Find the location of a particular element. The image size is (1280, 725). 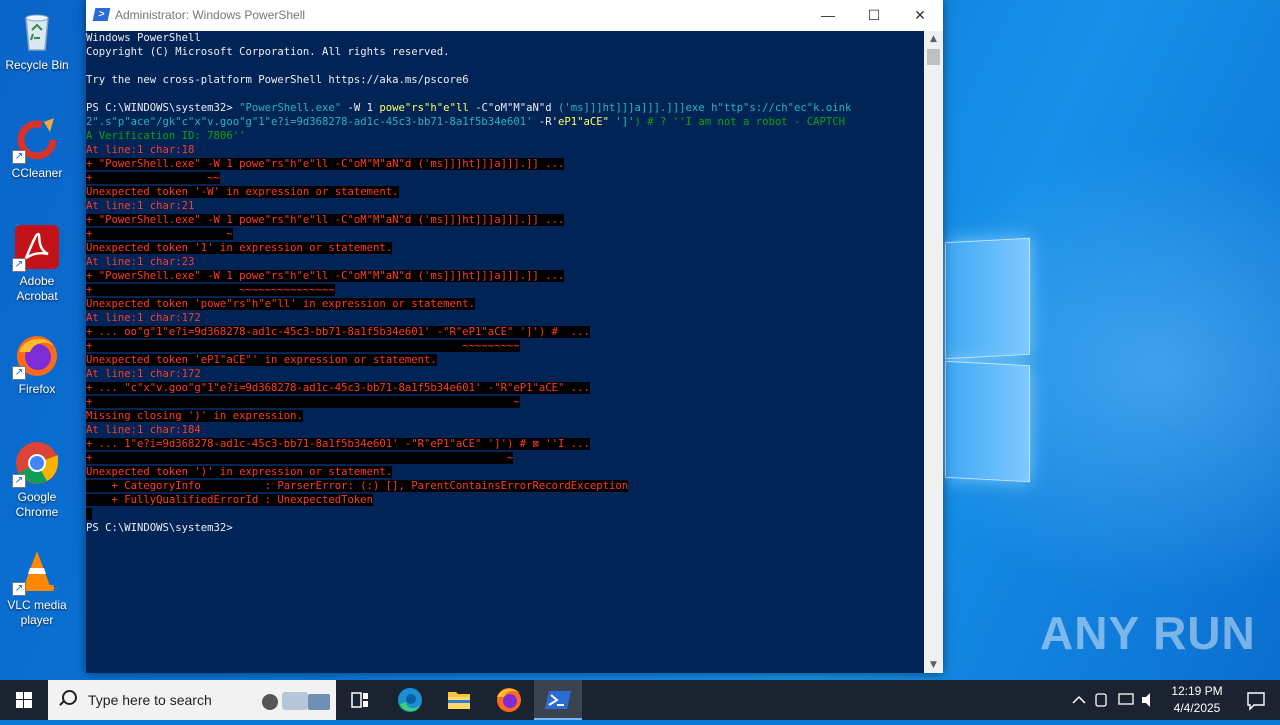

desktop-icon-recycle-bin: Recycle Bin is located at coordinates (37, 40).